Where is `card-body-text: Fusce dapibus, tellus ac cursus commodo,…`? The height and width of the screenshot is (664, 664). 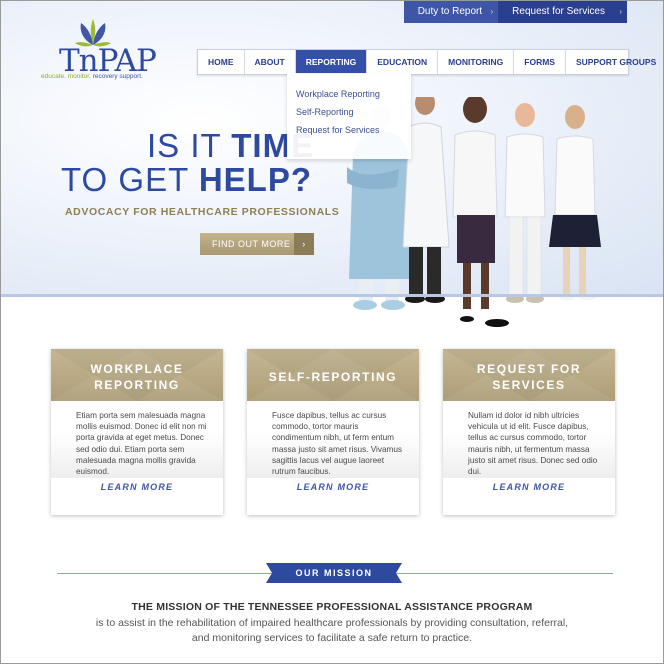 card-body-text: Fusce dapibus, tellus ac cursus commodo,… is located at coordinates (333, 439).